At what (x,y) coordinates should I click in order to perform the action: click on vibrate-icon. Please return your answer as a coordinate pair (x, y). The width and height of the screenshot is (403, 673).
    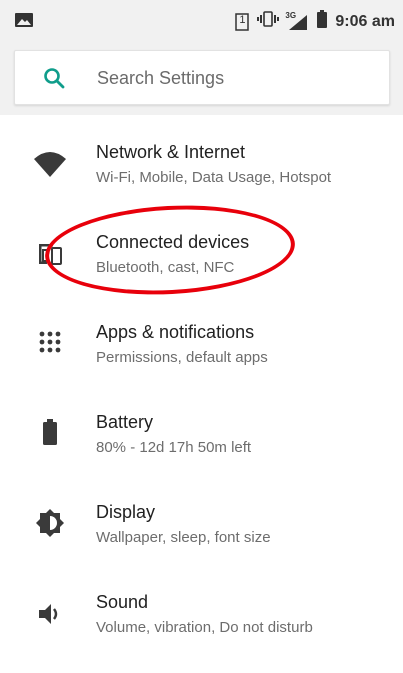
    Looking at the image, I should click on (268, 21).